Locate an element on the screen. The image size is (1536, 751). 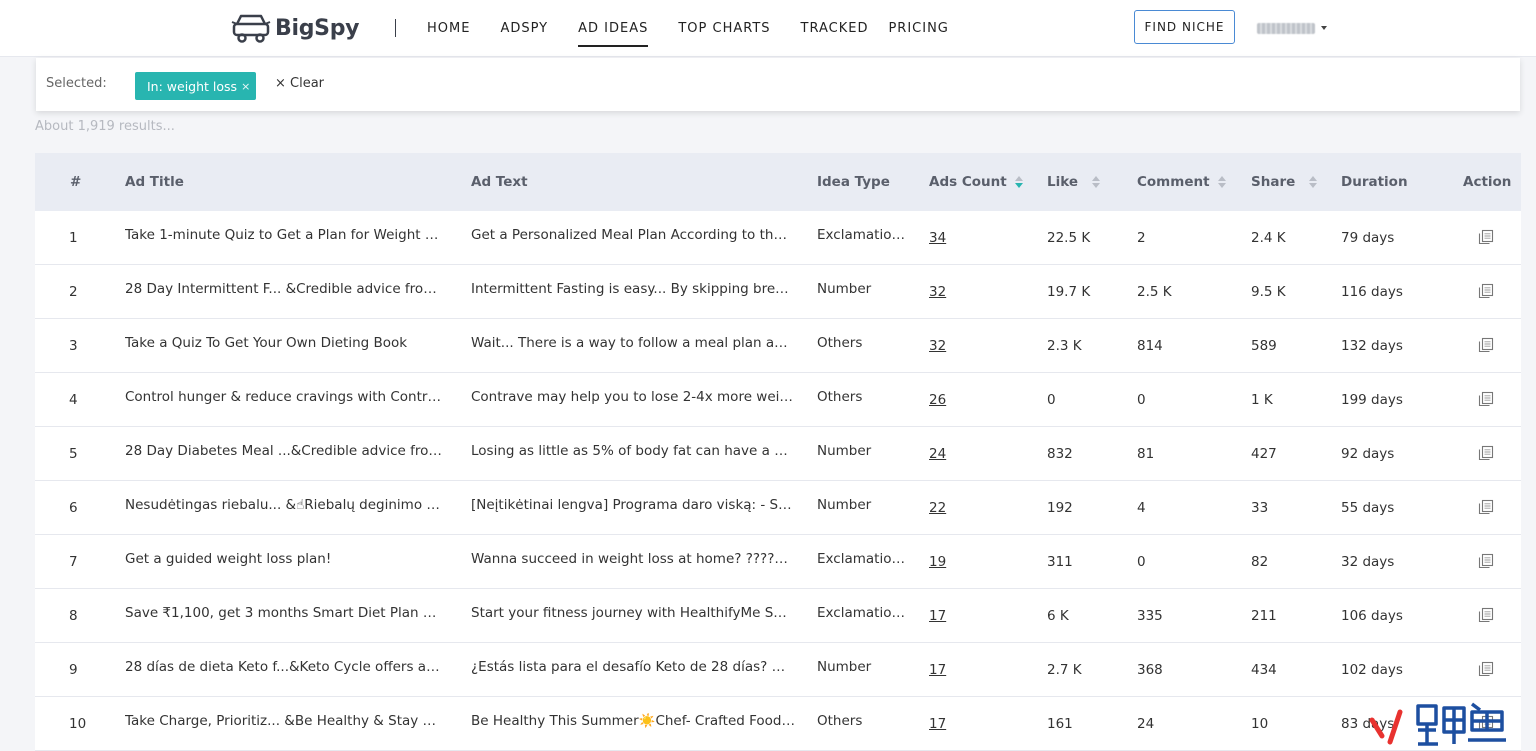
nav-adspy: ADSPY is located at coordinates (524, 28).